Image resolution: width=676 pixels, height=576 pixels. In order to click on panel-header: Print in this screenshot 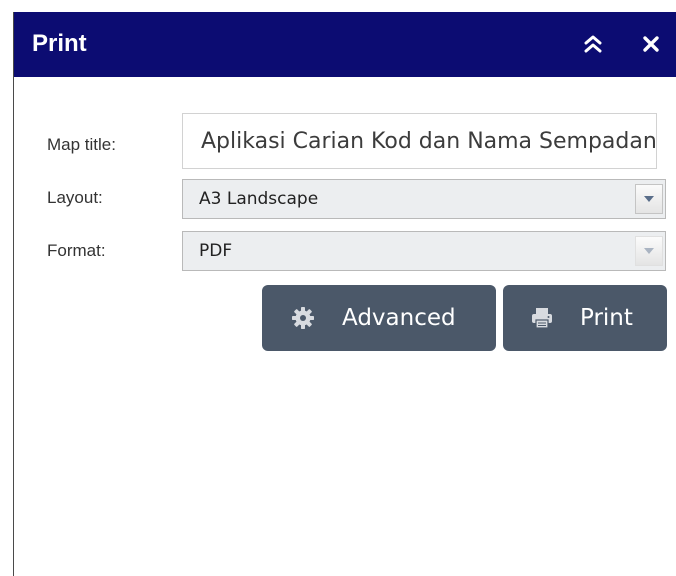, I will do `click(345, 44)`.